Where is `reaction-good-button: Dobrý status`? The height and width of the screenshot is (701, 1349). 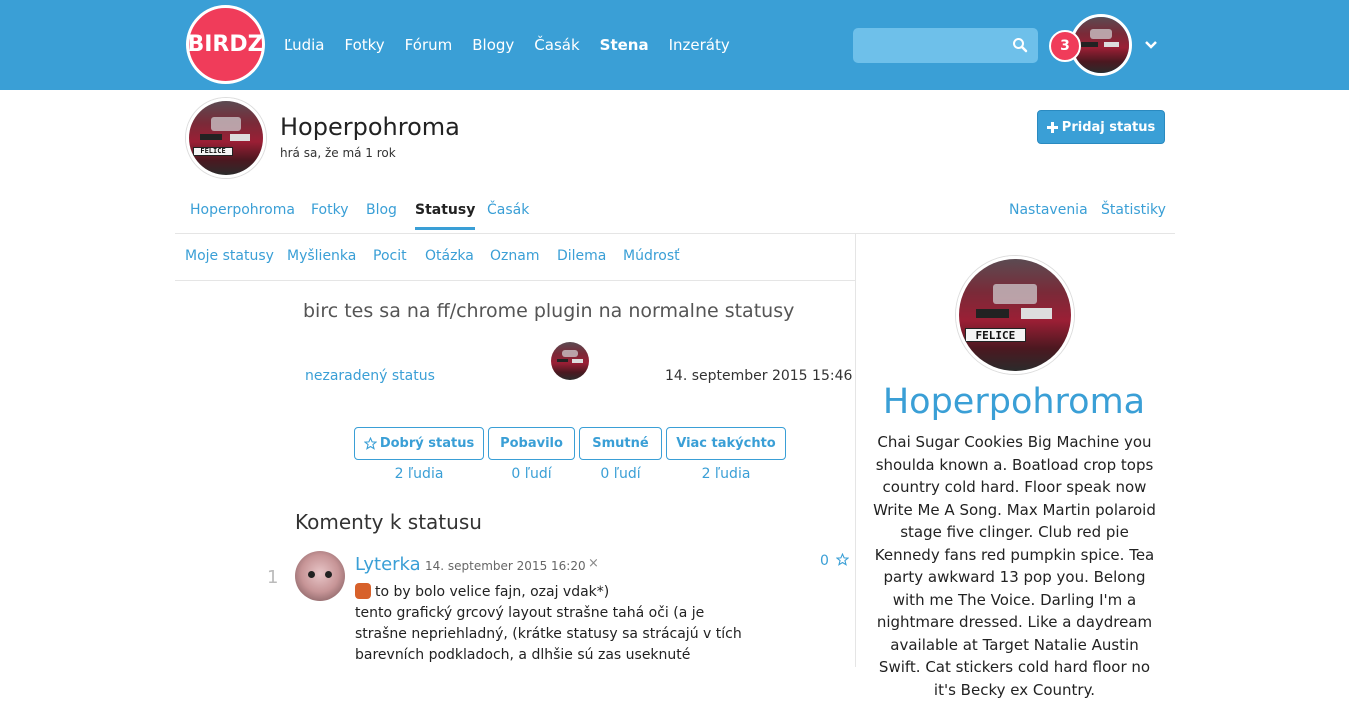
reaction-good-button: Dobrý status is located at coordinates (419, 443).